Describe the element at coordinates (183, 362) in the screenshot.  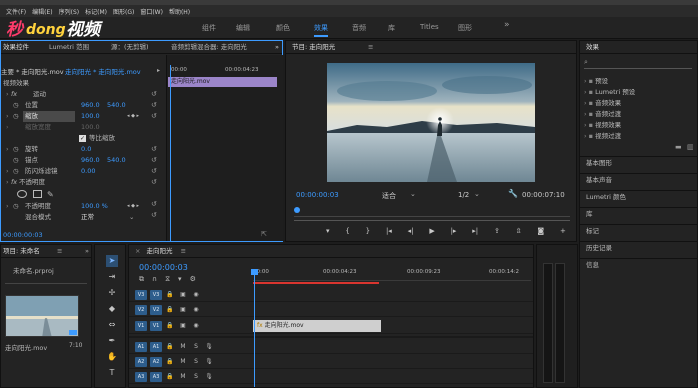
I see `mute-button: M` at that location.